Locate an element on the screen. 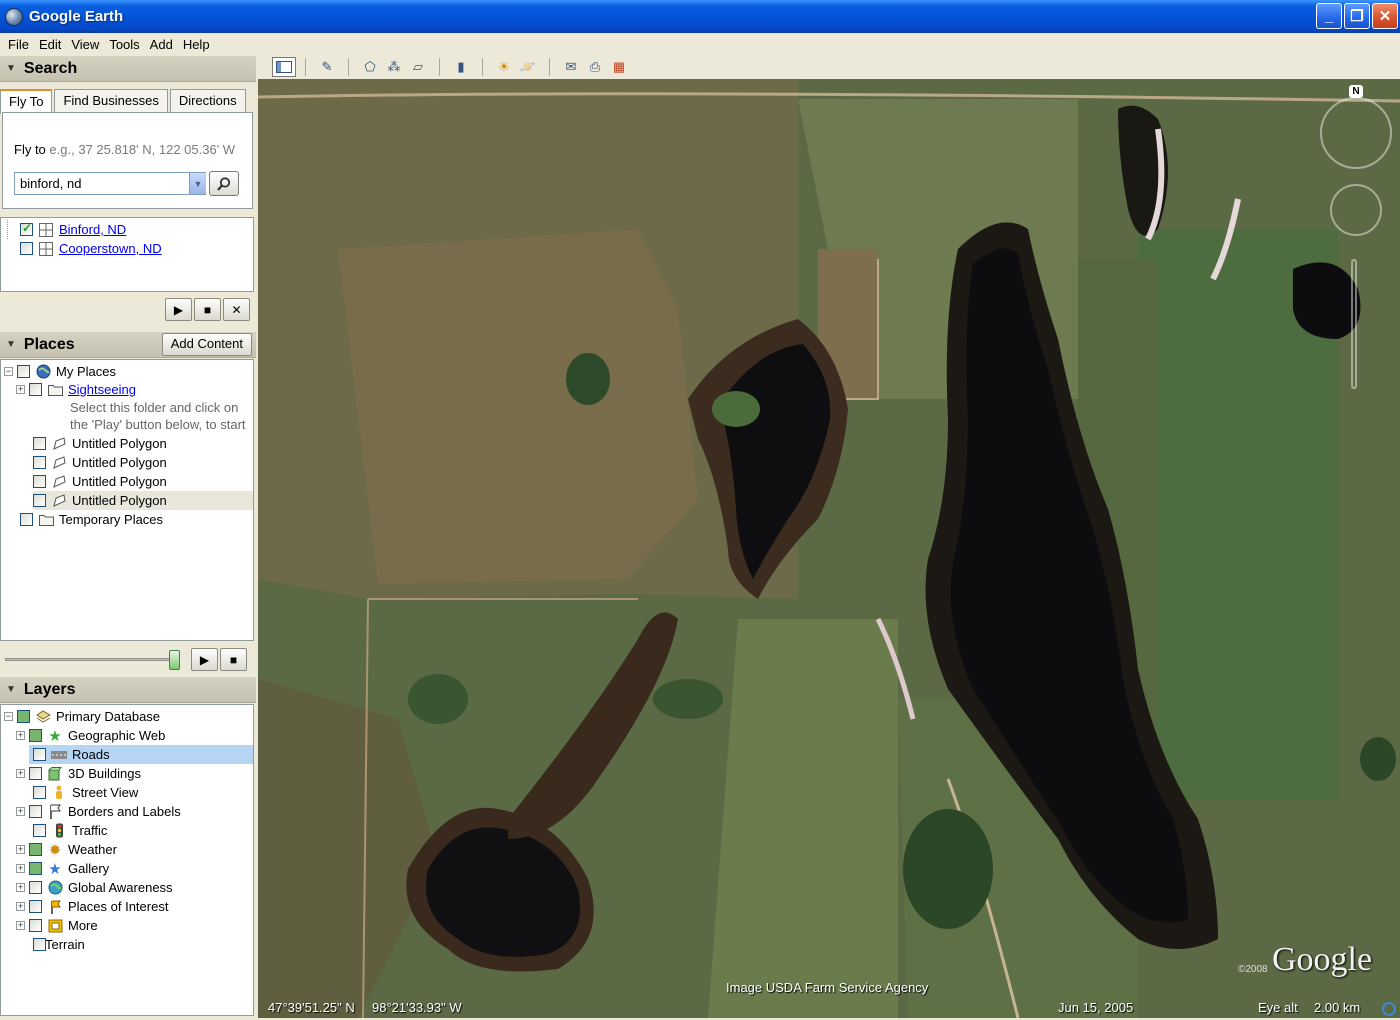 Image resolution: width=1400 pixels, height=1020 pixels. tree-item-temporary-places: Temporary Places is located at coordinates (91, 519).